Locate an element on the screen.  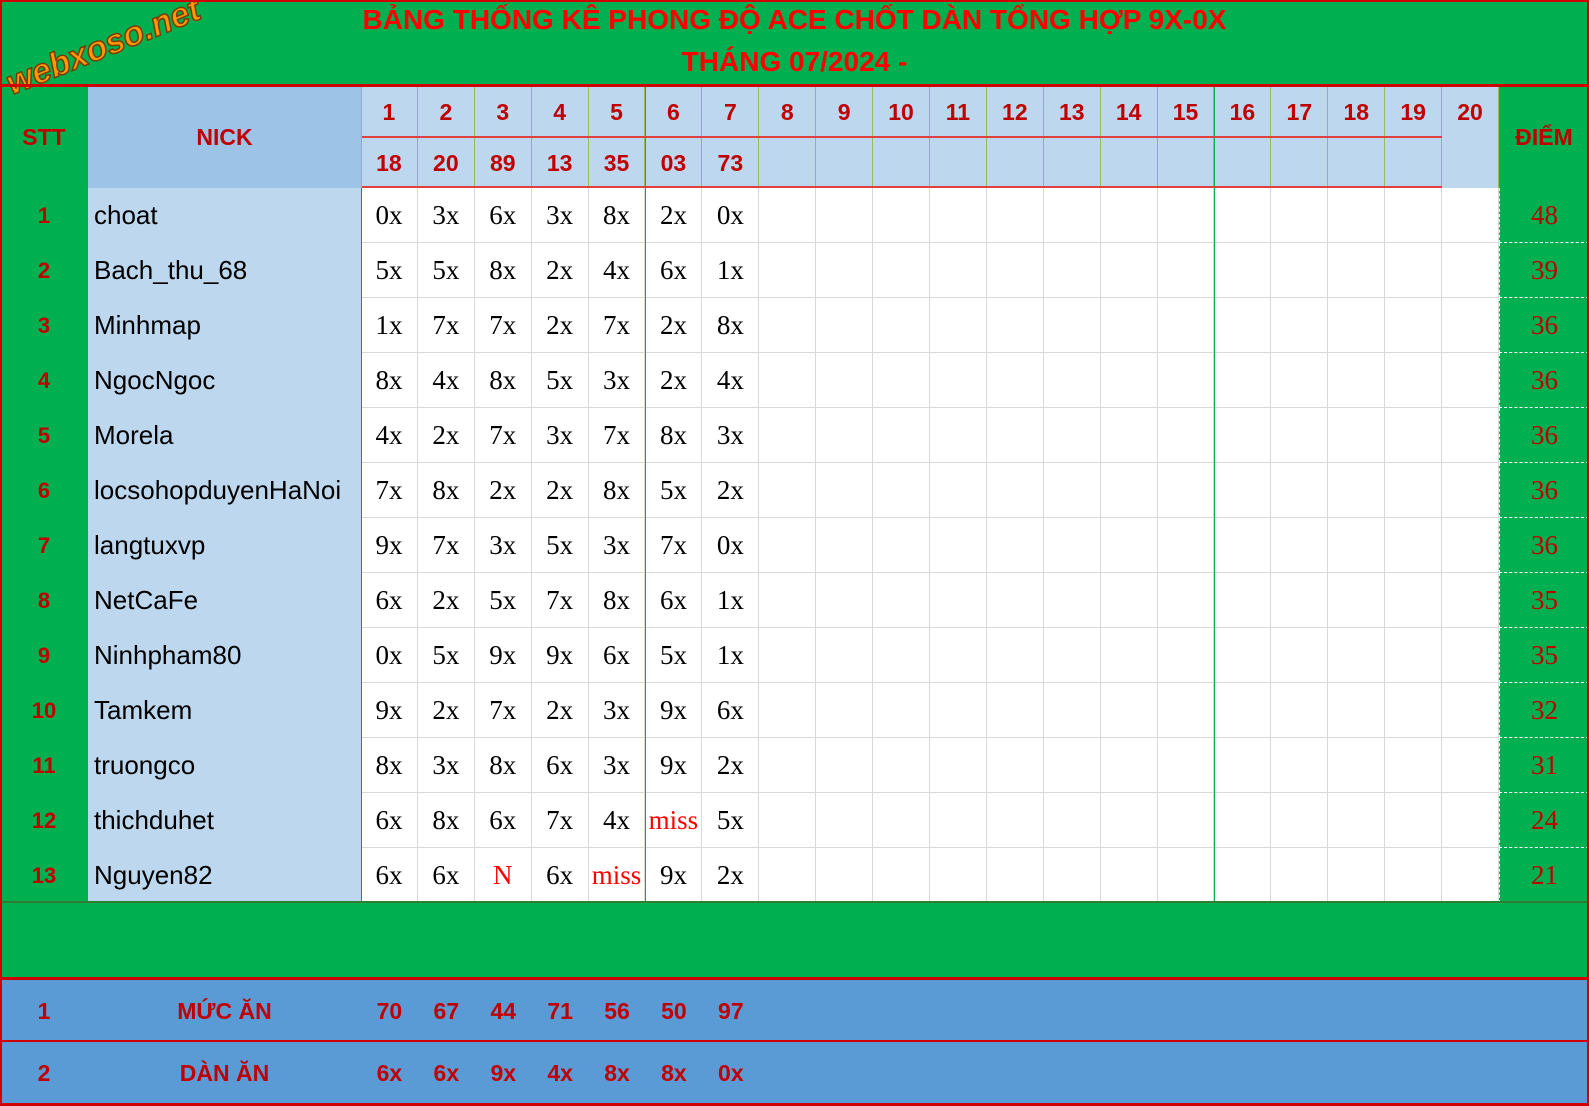
row-nick: locsohopduyenHaNoi is located at coordinates (224, 490).